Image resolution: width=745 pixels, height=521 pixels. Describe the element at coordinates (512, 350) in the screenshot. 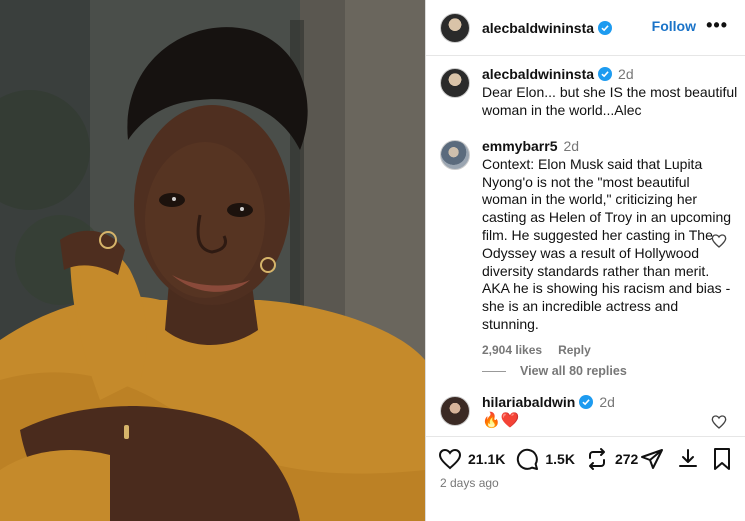

I see `comment-likes: 2,904 likes` at that location.